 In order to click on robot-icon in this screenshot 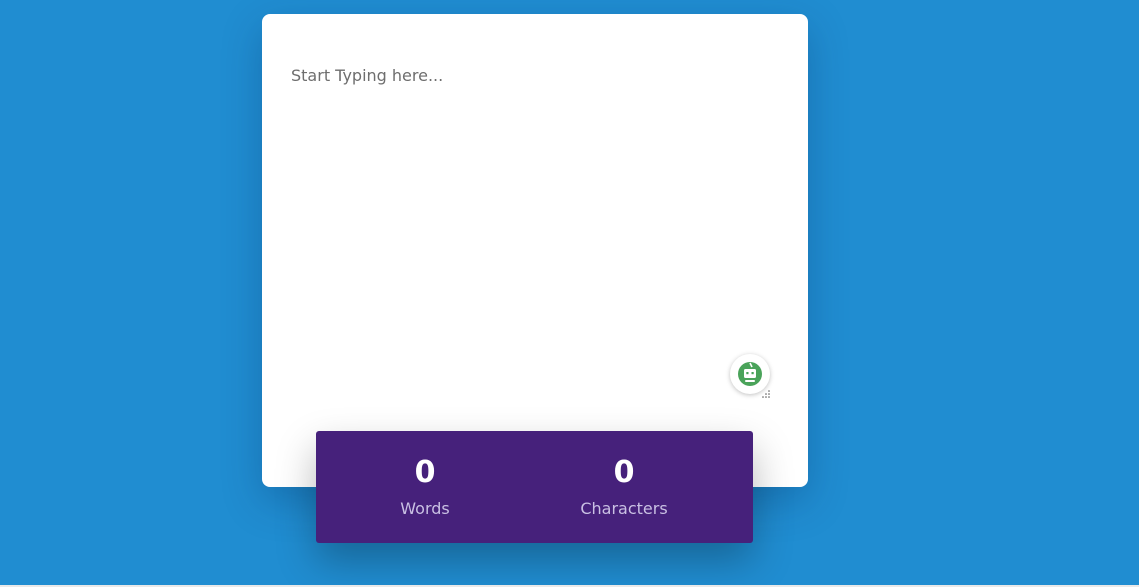, I will do `click(750, 374)`.